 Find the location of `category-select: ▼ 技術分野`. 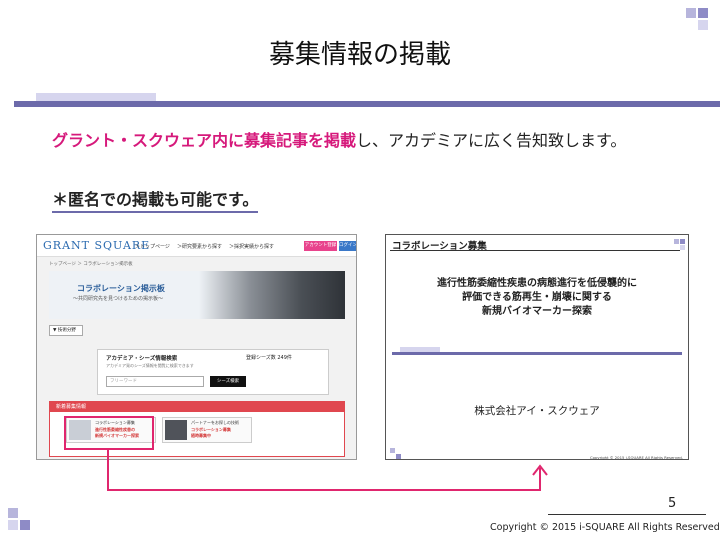

category-select: ▼ 技術分野 is located at coordinates (66, 330).